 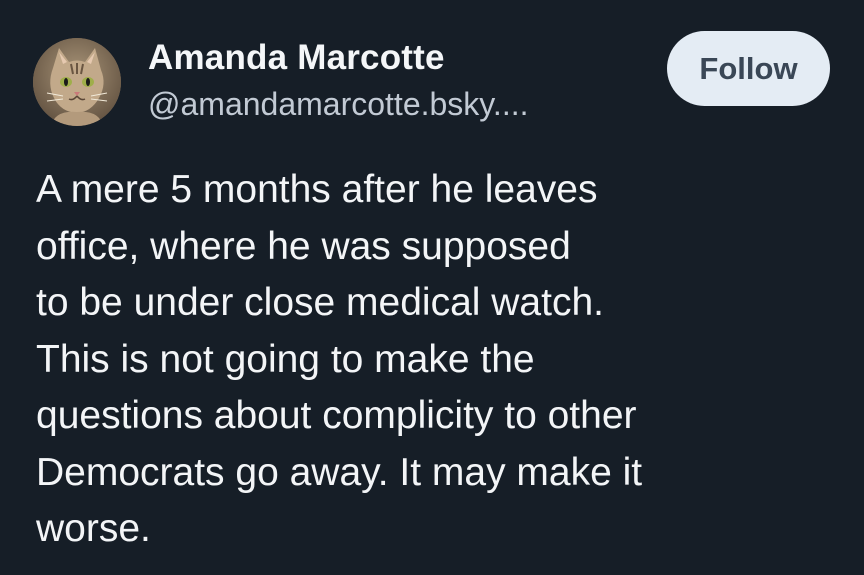 What do you see at coordinates (339, 472) in the screenshot?
I see `post-text-line: Democrats go away. It may make it` at bounding box center [339, 472].